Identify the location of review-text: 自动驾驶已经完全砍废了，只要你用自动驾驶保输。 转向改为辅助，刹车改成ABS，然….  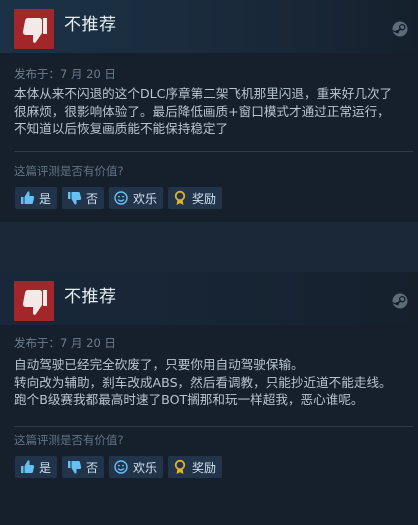
(203, 382).